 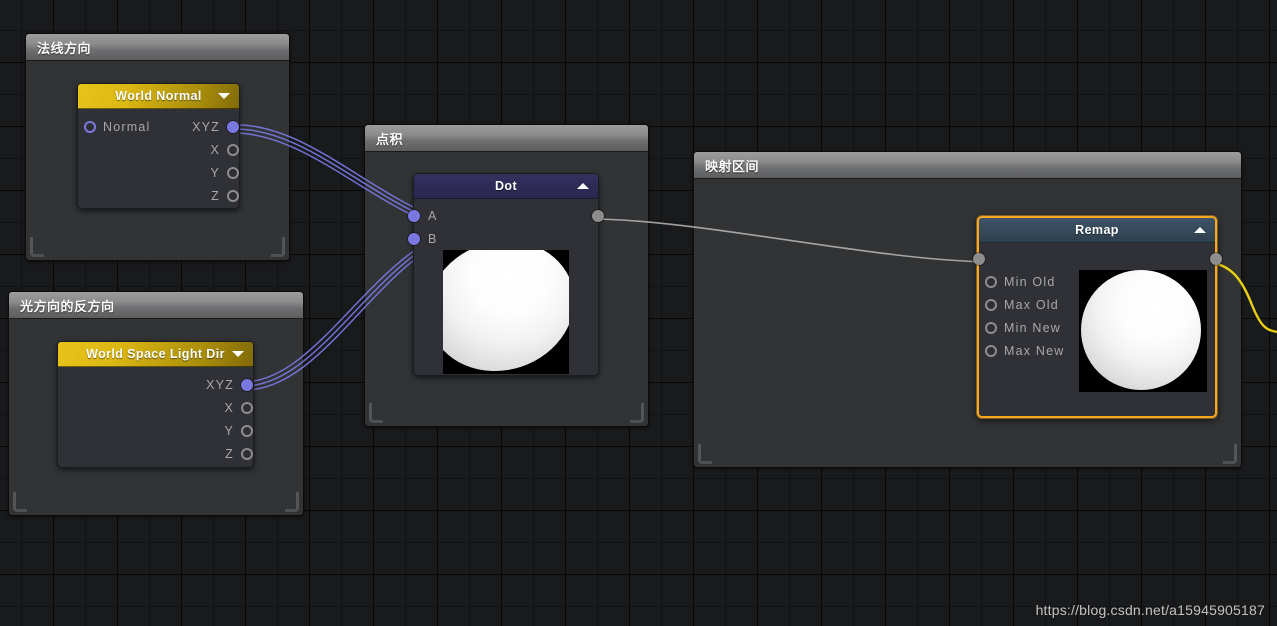 I want to click on input-label-min-new: Min New, so click(x=1033, y=327).